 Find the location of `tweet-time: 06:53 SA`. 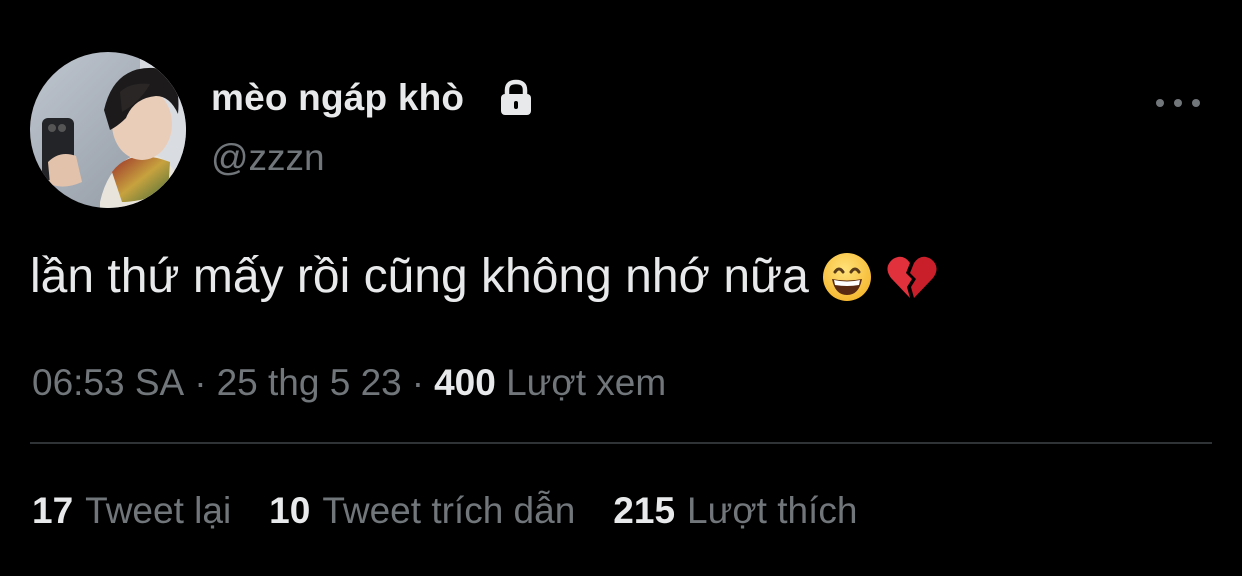

tweet-time: 06:53 SA is located at coordinates (108, 382).